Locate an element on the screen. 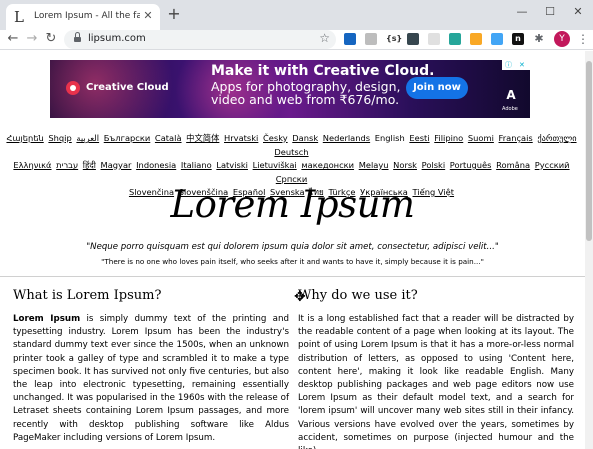 The height and width of the screenshot is (449, 593). browser-toolbar: ← → ↻ lipsum.com ☆ {s} n ✱ Y ⋮ is located at coordinates (296, 40).